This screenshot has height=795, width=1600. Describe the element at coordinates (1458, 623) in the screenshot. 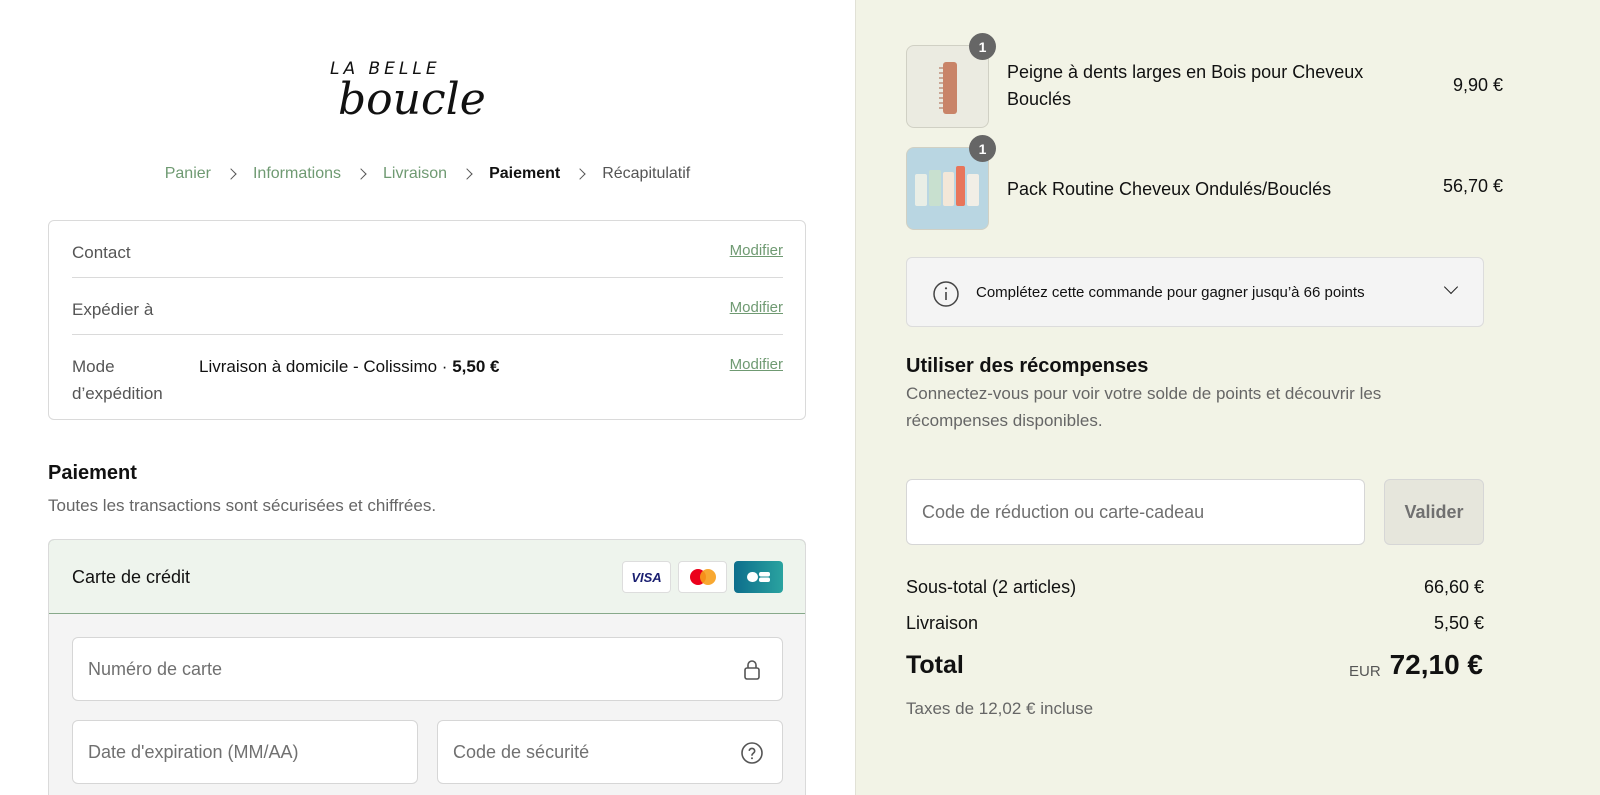

I see `shipping-value: 5,50 €` at that location.